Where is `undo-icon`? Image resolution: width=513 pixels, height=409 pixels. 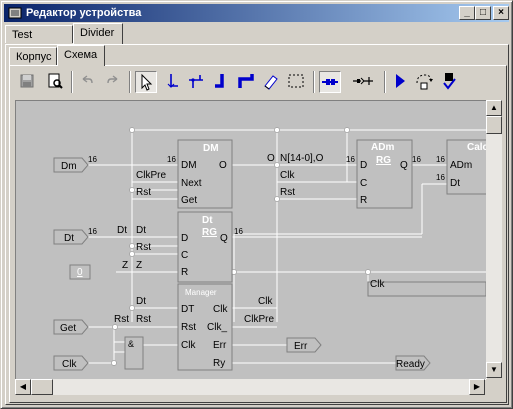
undo-icon is located at coordinates (87, 79).